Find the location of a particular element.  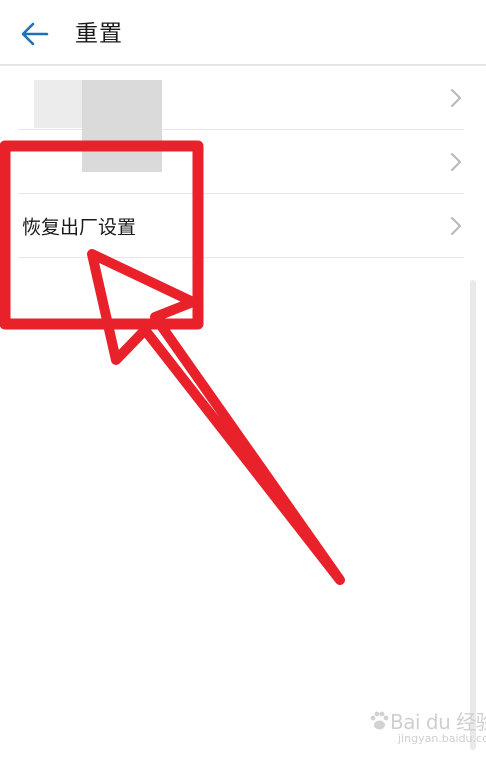

list-item-factory-reset: 恢复出厂设置 is located at coordinates (241, 226).